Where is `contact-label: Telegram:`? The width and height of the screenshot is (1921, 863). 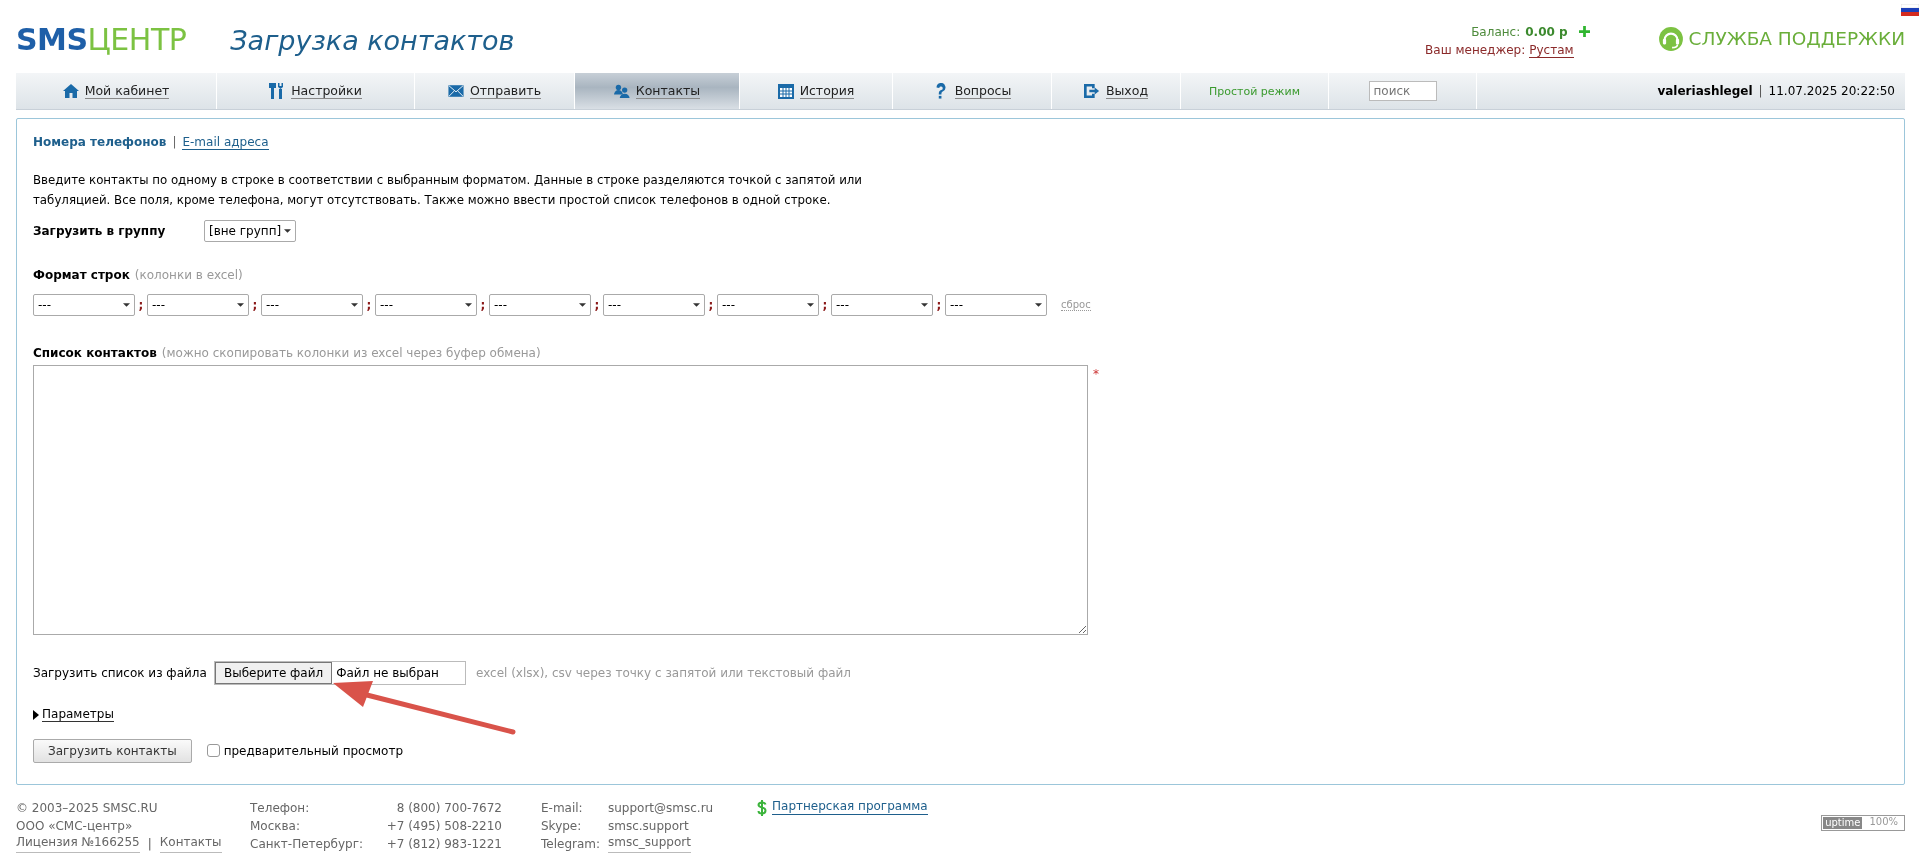
contact-label: Telegram: is located at coordinates (571, 844).